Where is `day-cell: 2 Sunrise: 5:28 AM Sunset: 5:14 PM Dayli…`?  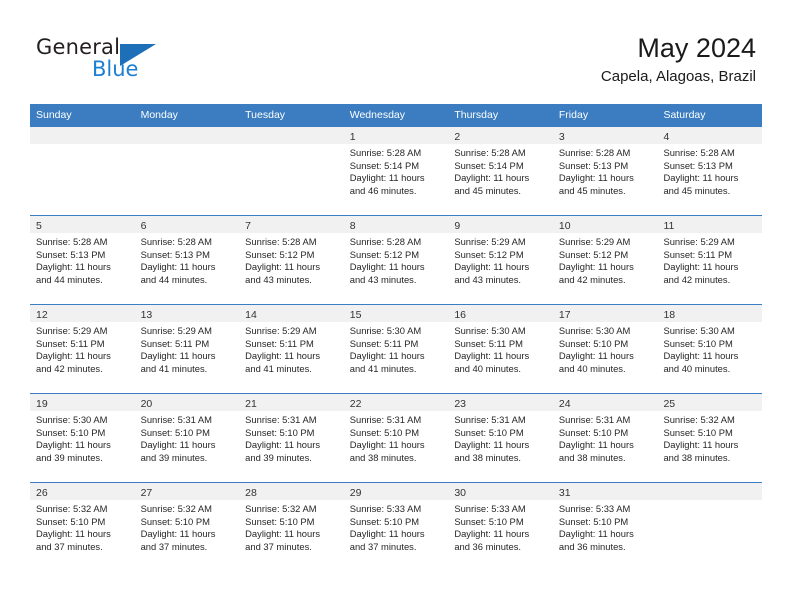 day-cell: 2 Sunrise: 5:28 AM Sunset: 5:14 PM Dayli… is located at coordinates (500, 171).